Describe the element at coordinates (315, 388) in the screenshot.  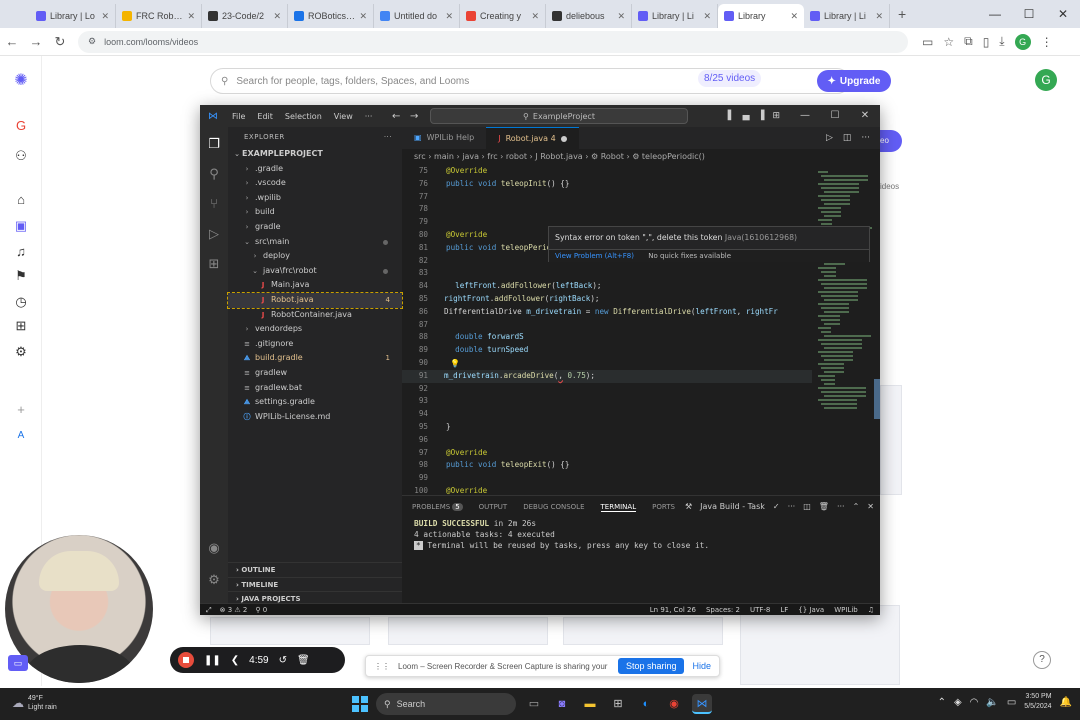
I see `tree-item: ≡ gradlew.bat` at that location.